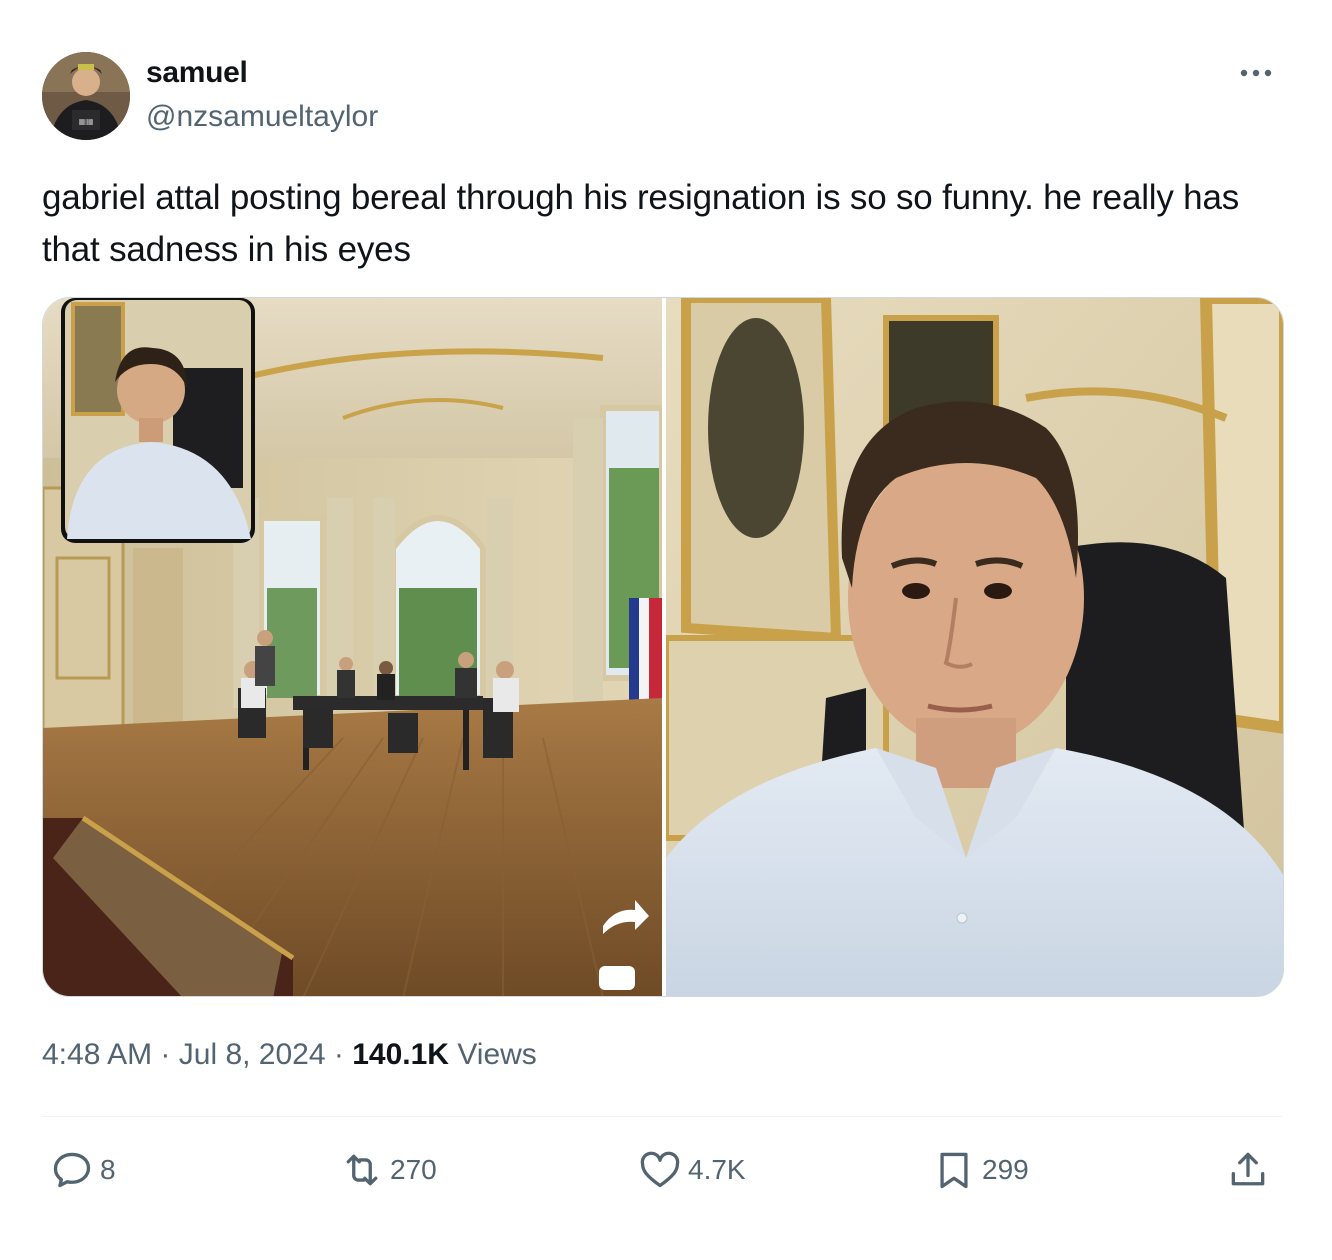  I want to click on avatar-photo-icon: ▦▦, so click(86, 96).